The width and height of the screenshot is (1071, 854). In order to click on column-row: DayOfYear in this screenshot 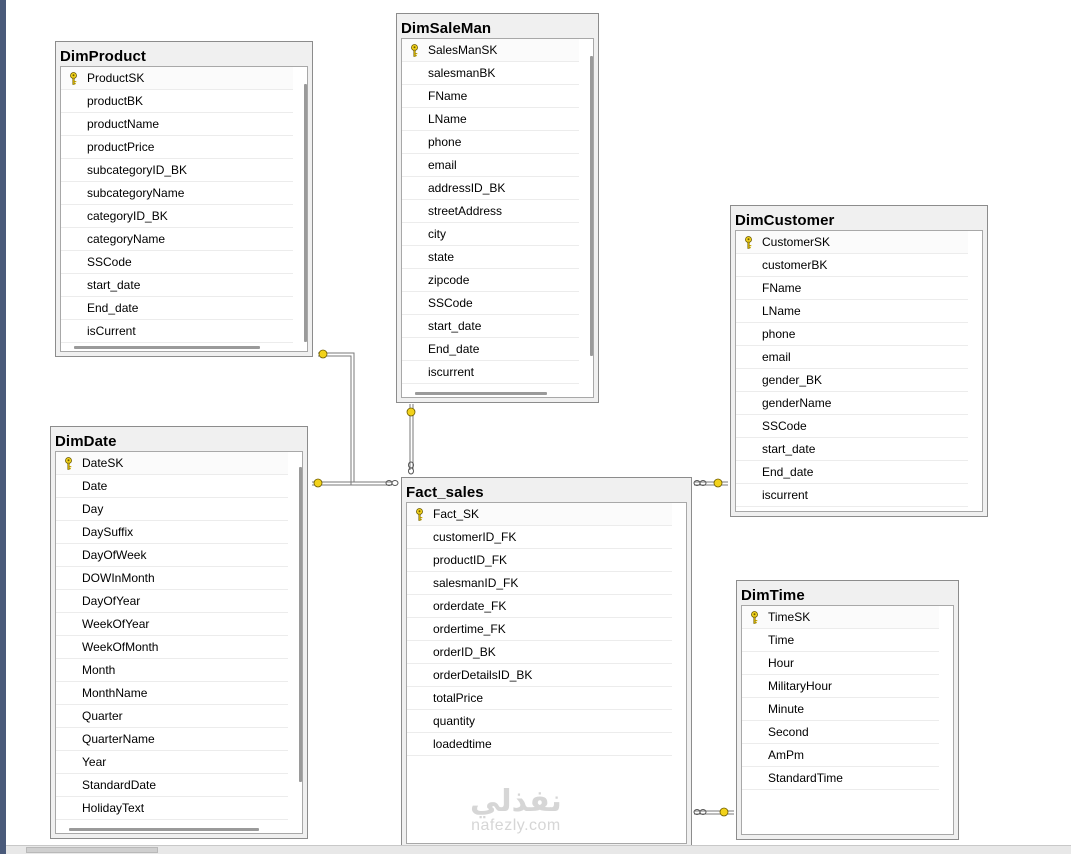, I will do `click(172, 601)`.